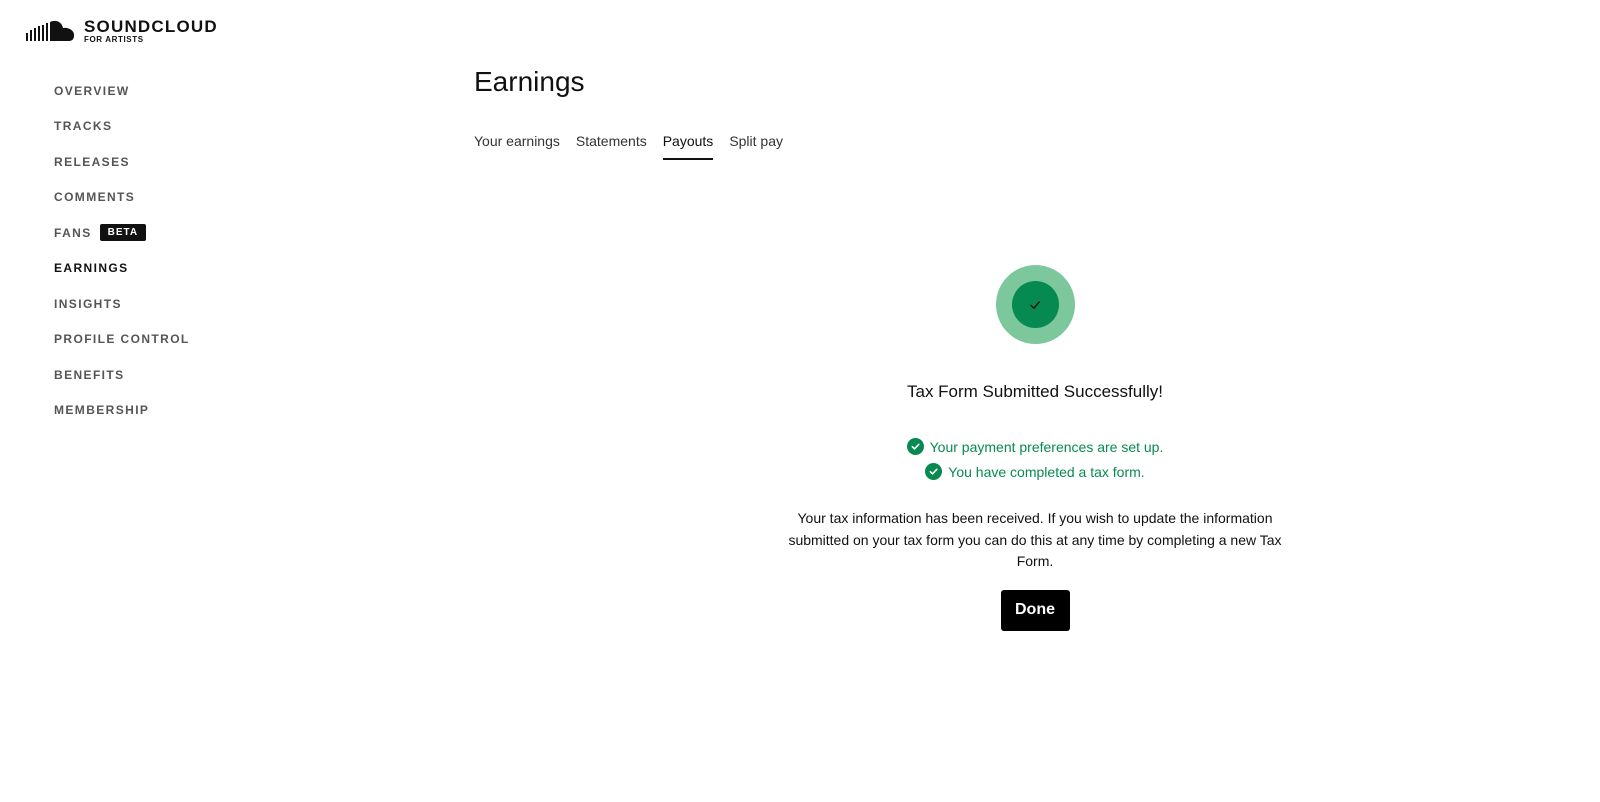 The image size is (1600, 802). Describe the element at coordinates (92, 161) in the screenshot. I see `sidebar-item-label: RELEASES` at that location.